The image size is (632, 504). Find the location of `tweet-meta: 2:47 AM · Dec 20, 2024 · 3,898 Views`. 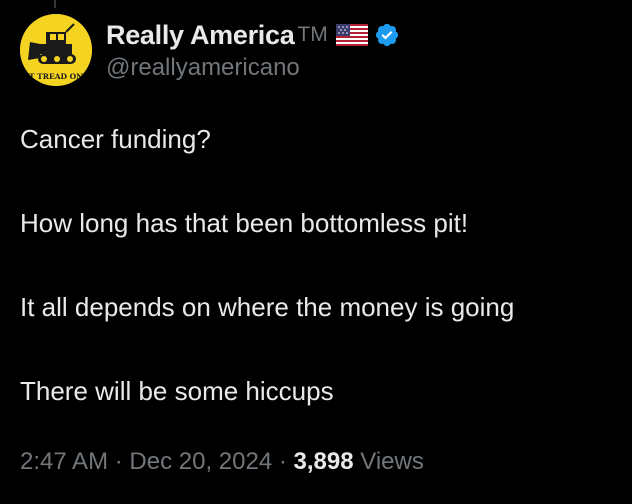

tweet-meta: 2:47 AM · Dec 20, 2024 · 3,898 Views is located at coordinates (222, 462).